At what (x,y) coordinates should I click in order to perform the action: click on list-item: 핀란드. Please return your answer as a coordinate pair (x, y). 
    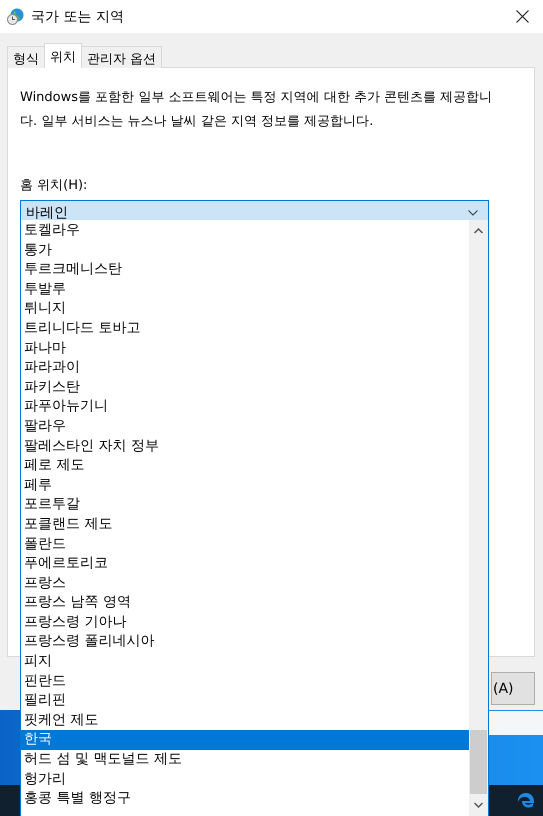
    Looking at the image, I should click on (245, 682).